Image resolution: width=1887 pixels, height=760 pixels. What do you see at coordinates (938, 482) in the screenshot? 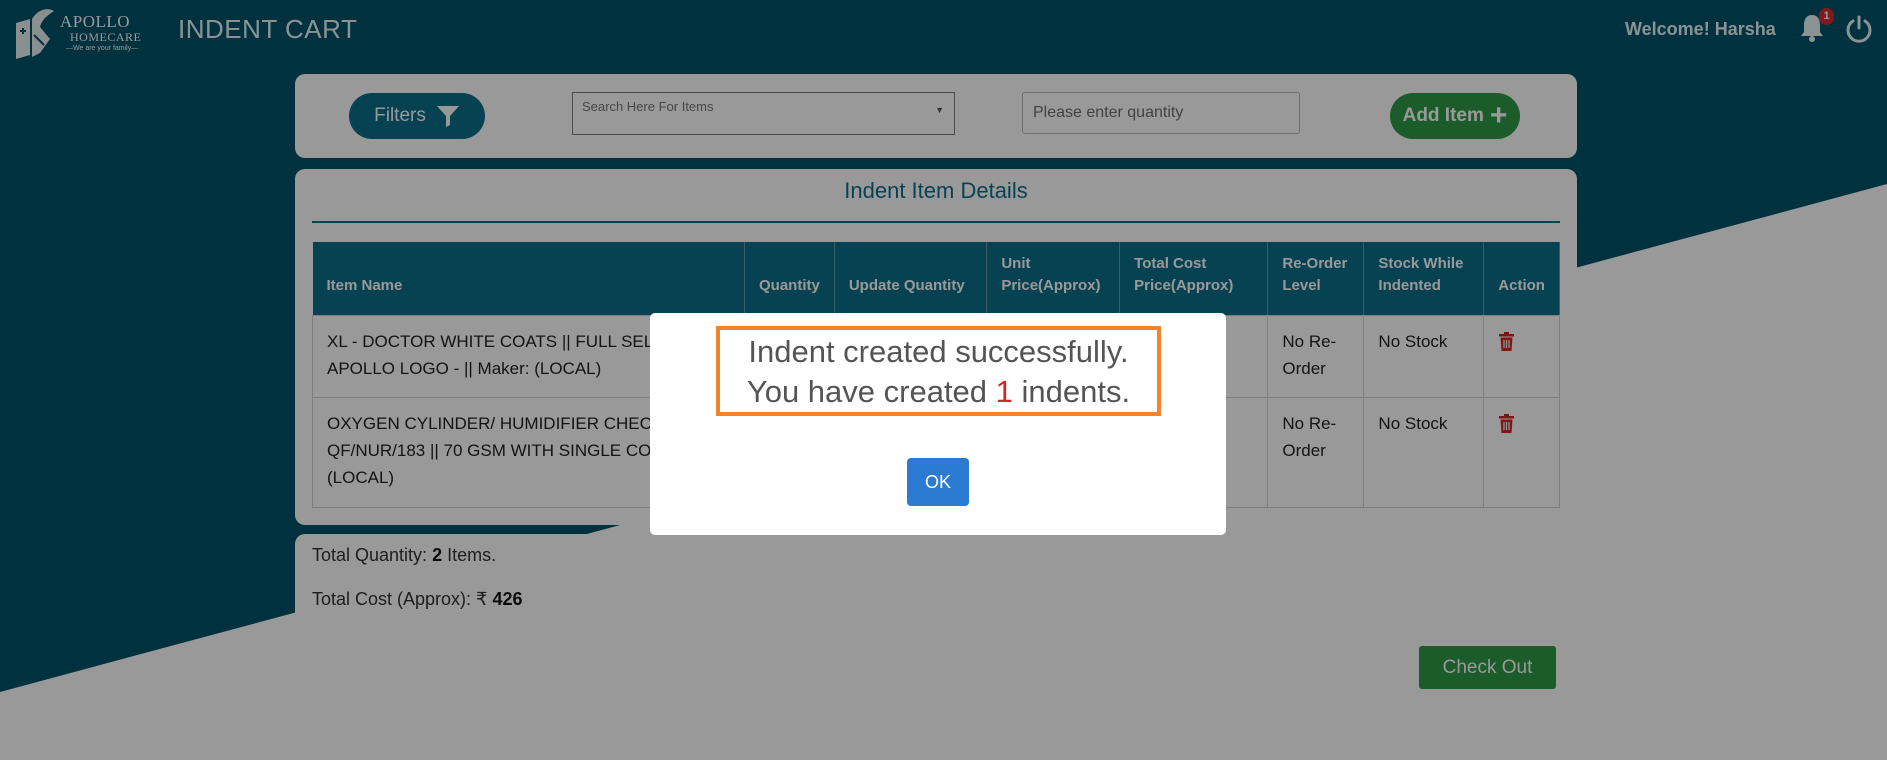
I see `ok-button: OK` at bounding box center [938, 482].